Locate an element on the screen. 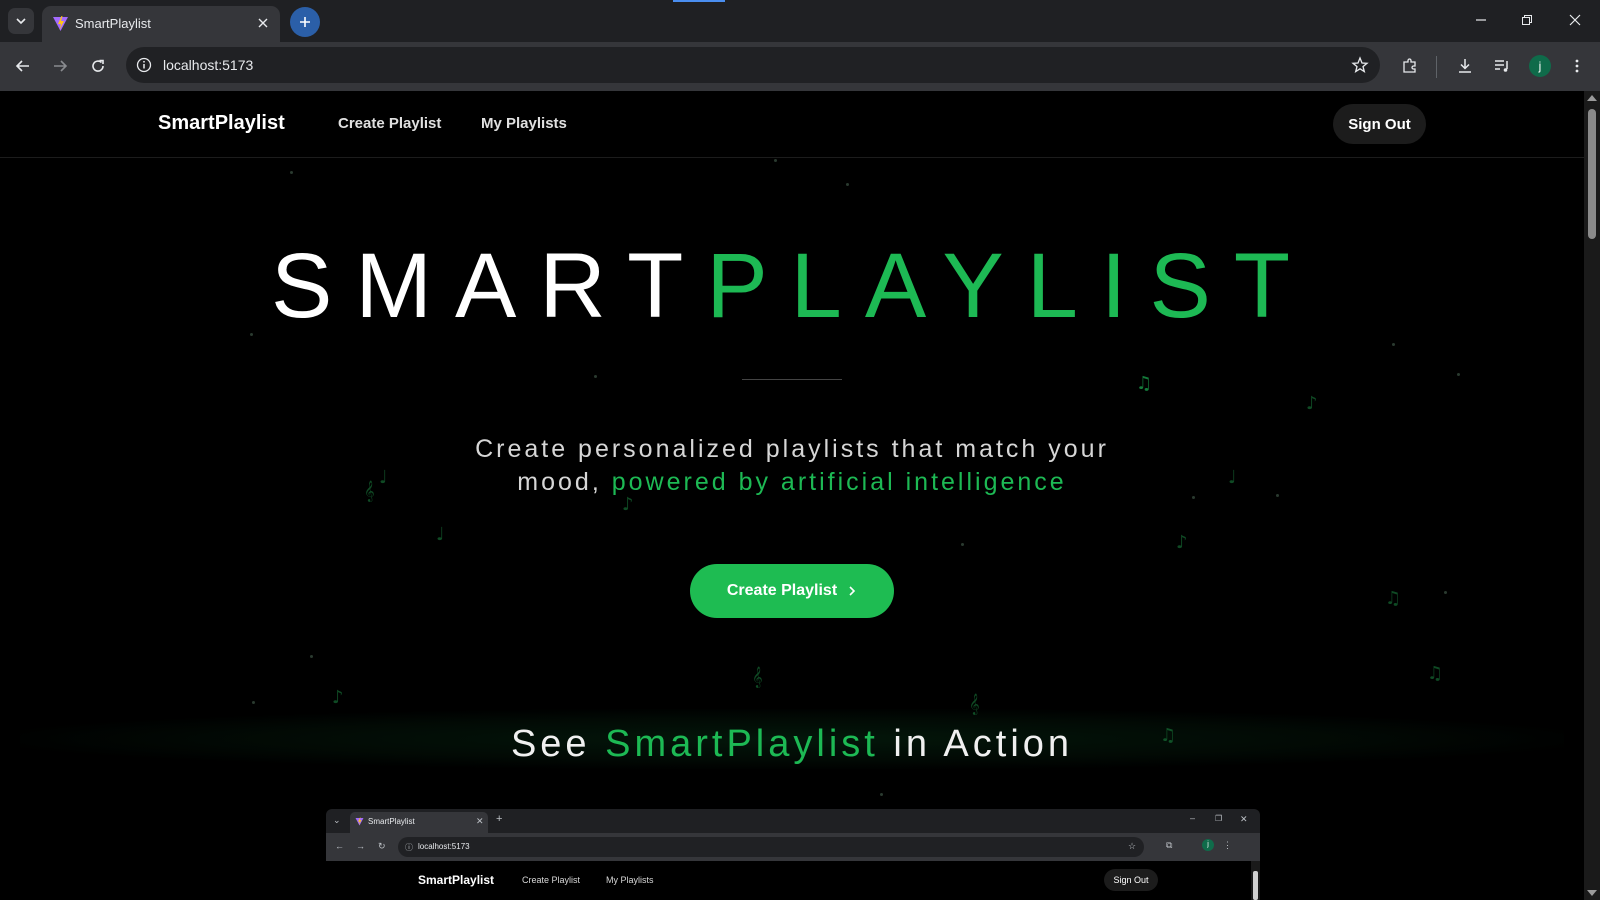 The height and width of the screenshot is (900, 1600). preview-url: localhost:5173 is located at coordinates (444, 846).